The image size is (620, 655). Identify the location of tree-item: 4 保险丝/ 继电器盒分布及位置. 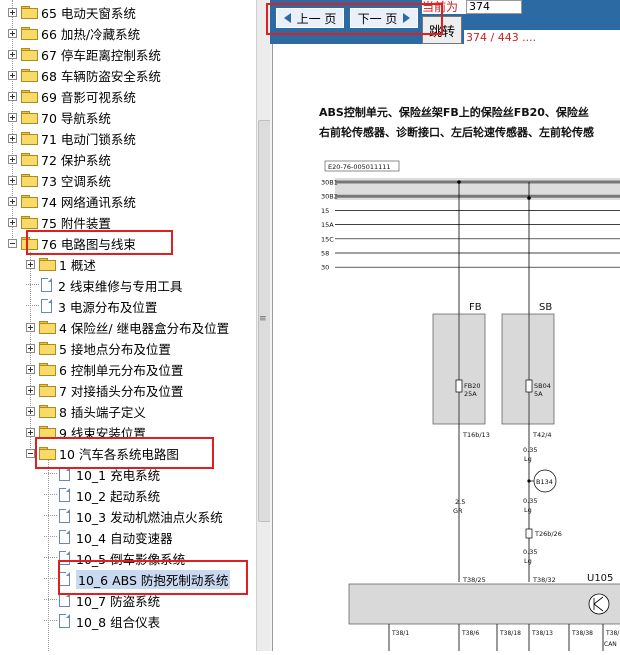
(127, 327).